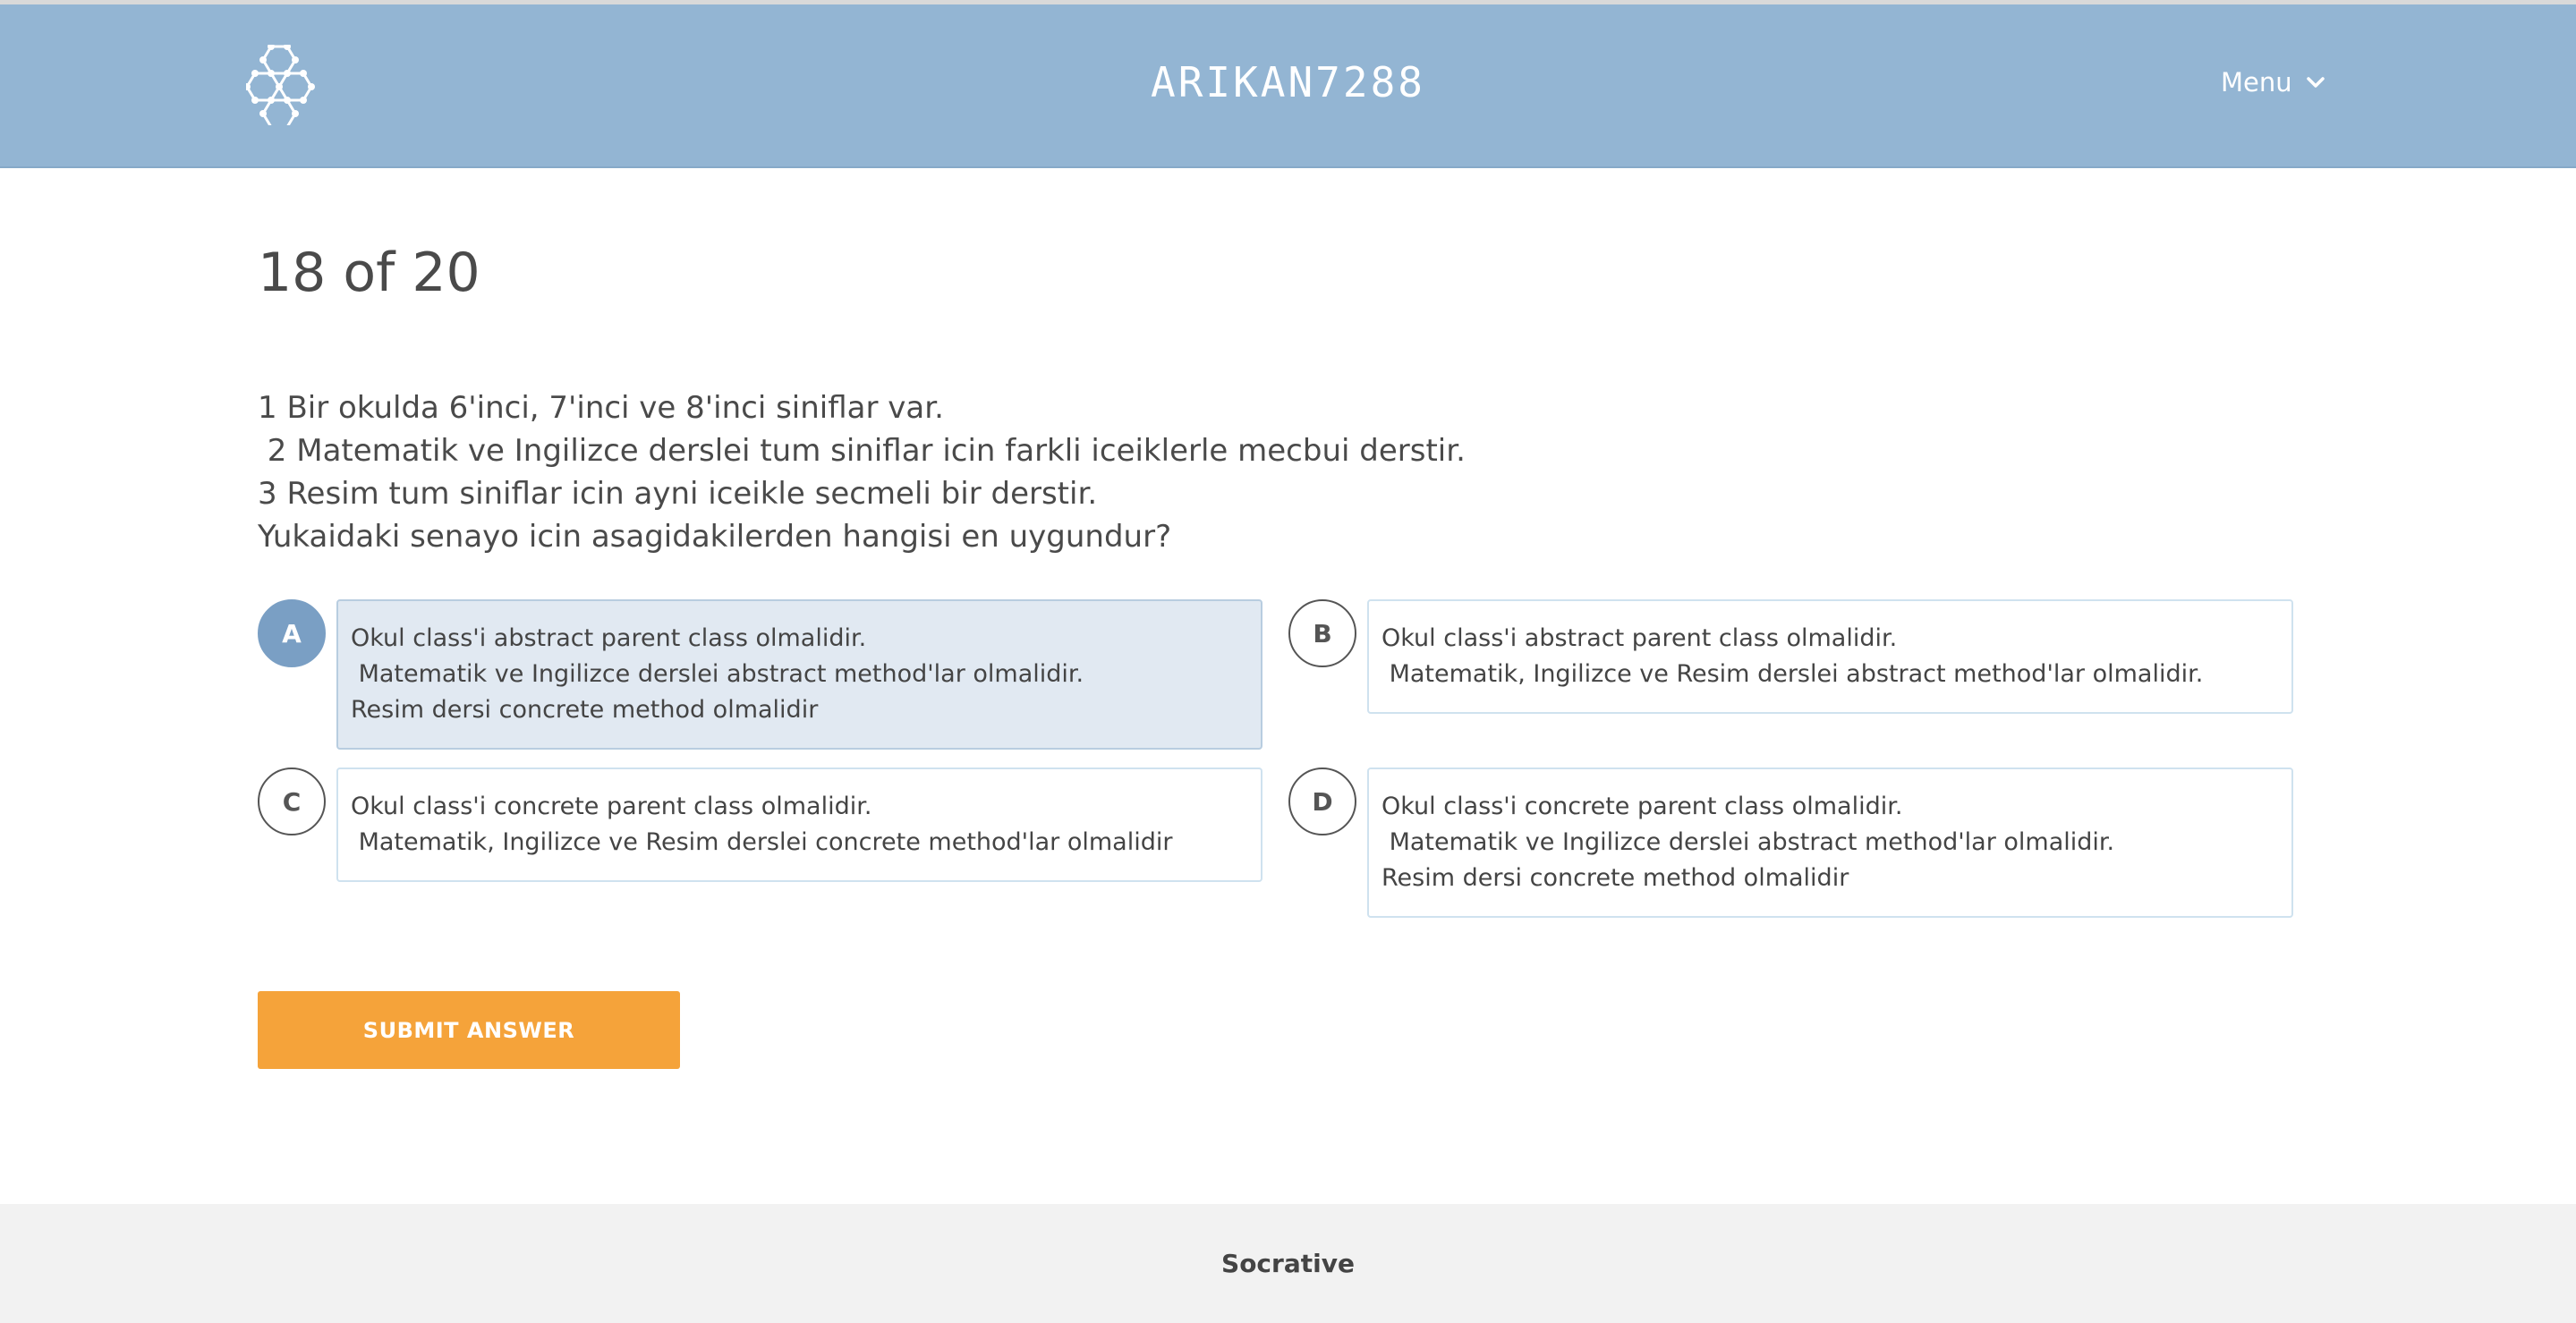  What do you see at coordinates (469, 1030) in the screenshot?
I see `submit-answer-button: SUBMIT ANSWER` at bounding box center [469, 1030].